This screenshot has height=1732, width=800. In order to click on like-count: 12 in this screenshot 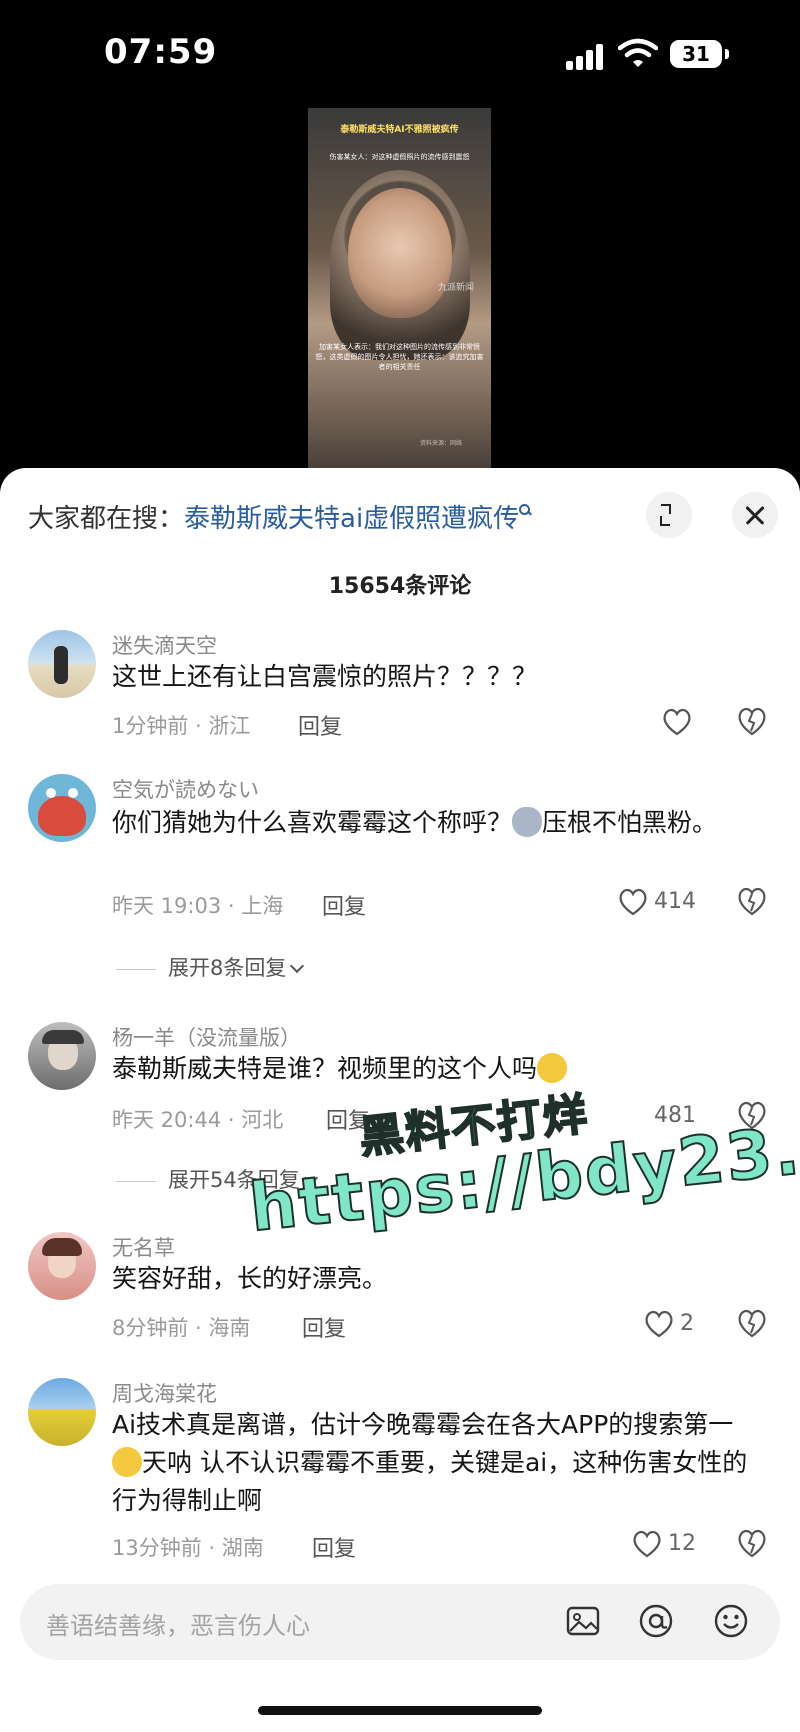, I will do `click(682, 1543)`.